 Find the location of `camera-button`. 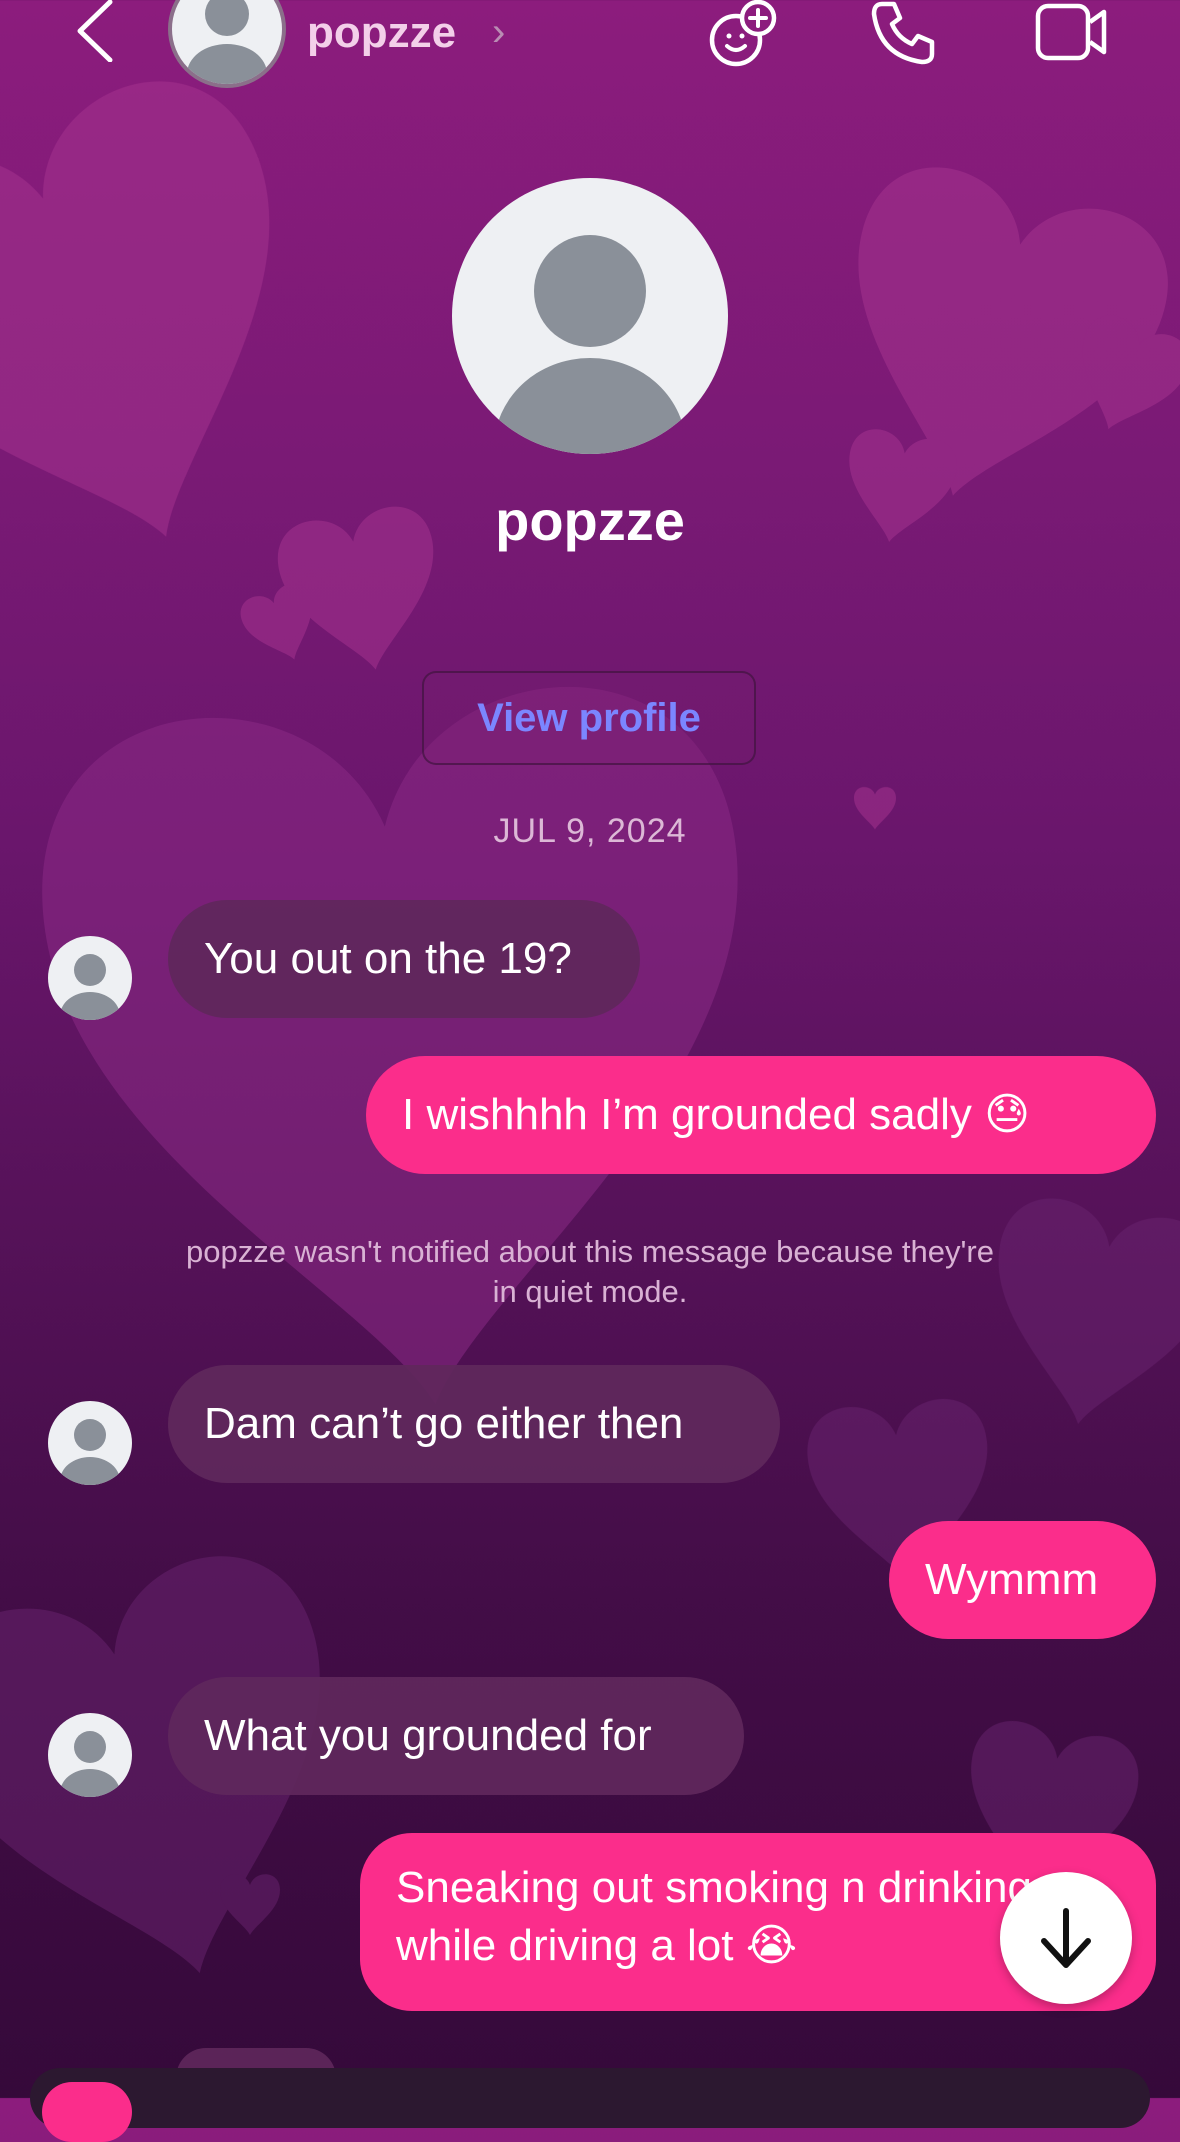

camera-button is located at coordinates (87, 2112).